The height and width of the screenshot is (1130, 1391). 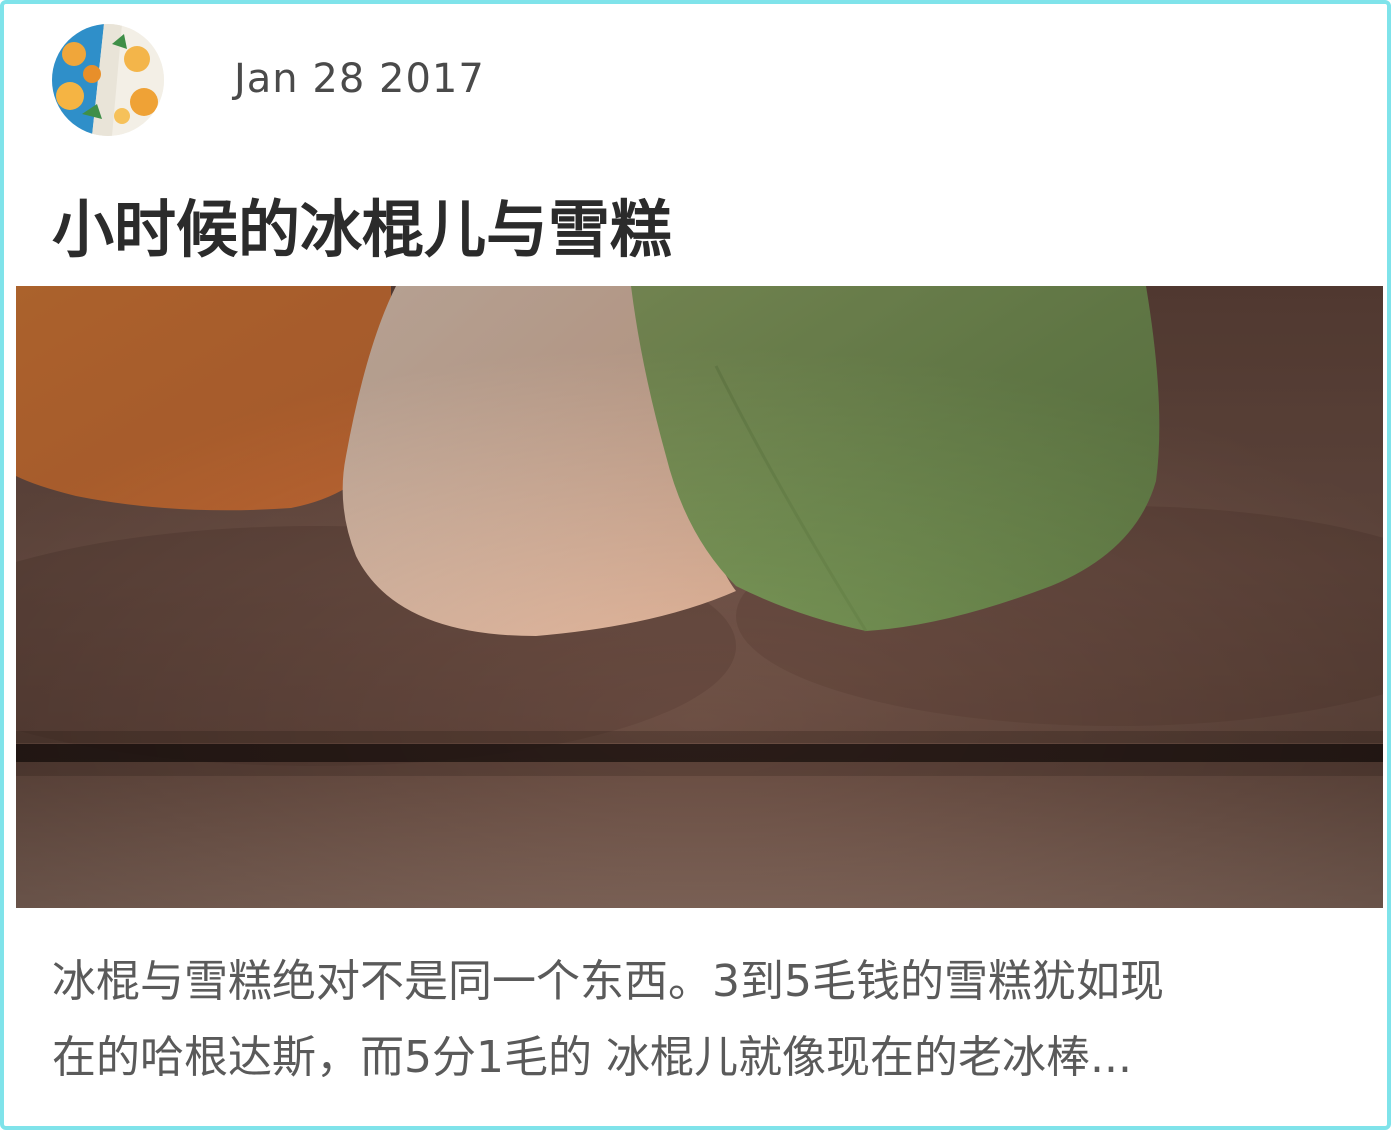 What do you see at coordinates (359, 79) in the screenshot?
I see `post-date: Jan 28 2017` at bounding box center [359, 79].